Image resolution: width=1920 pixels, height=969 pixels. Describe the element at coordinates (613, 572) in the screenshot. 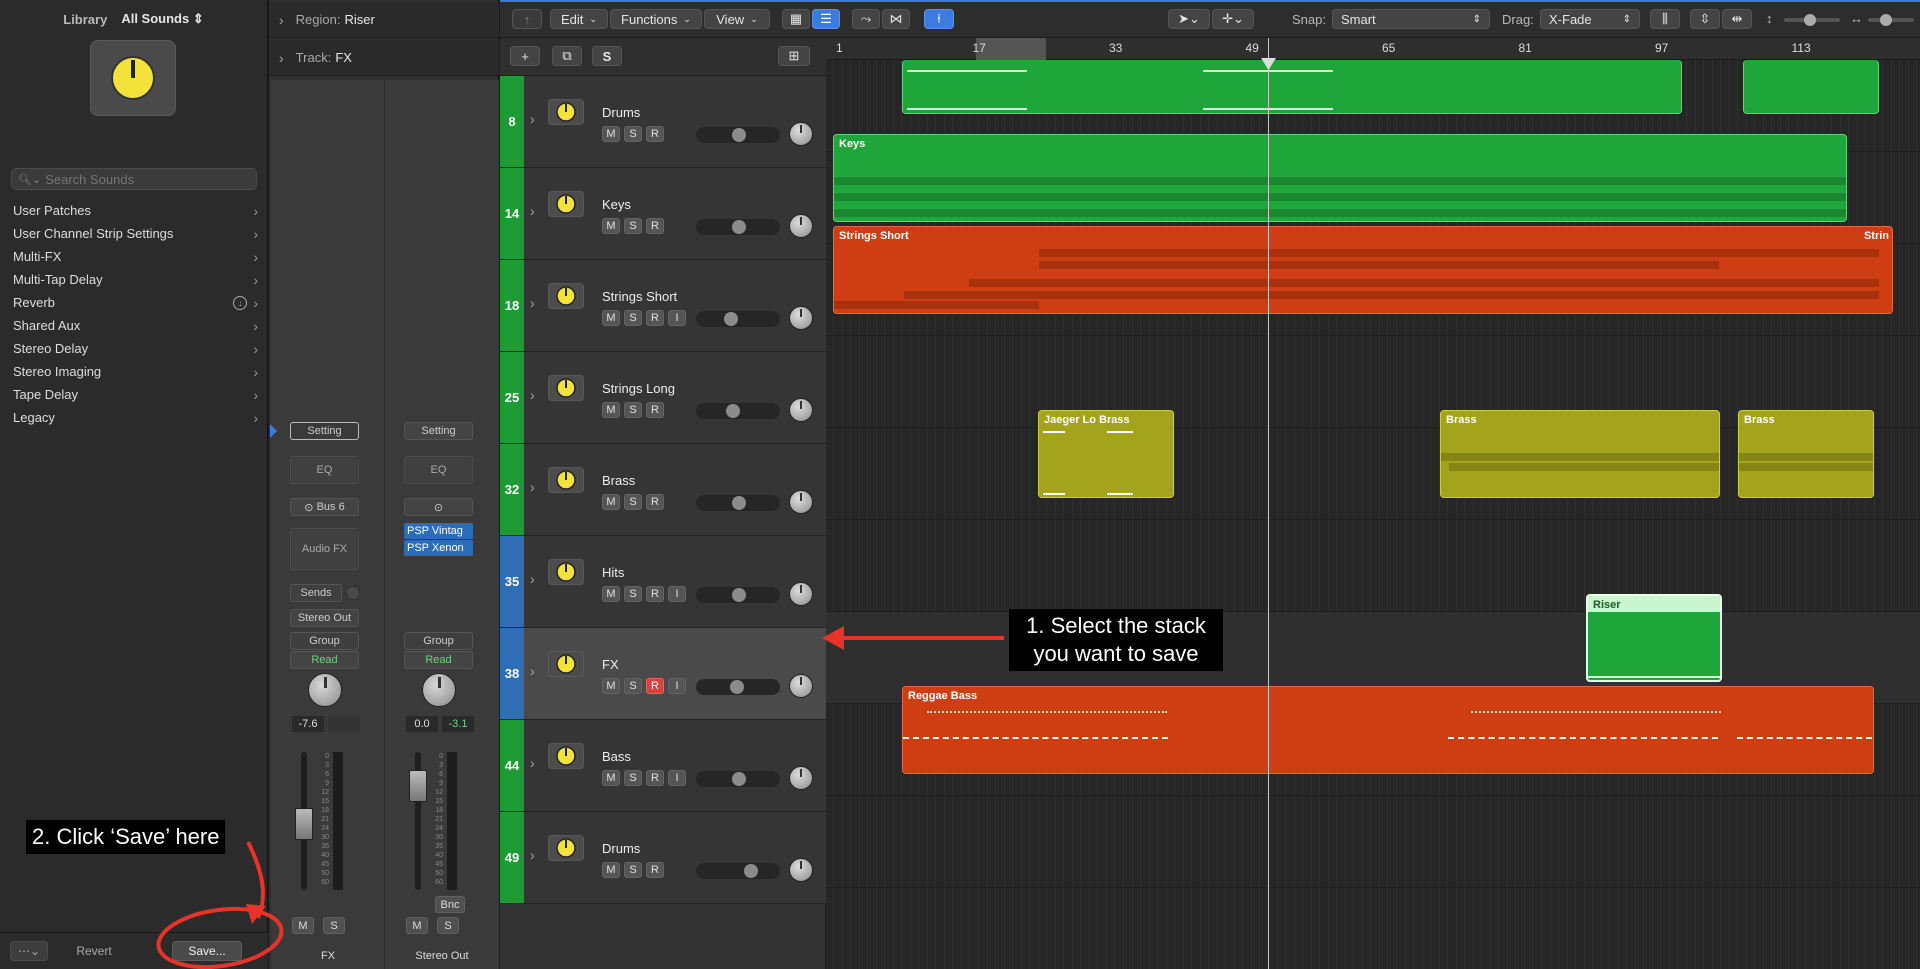

I see `track-name: Hits` at that location.